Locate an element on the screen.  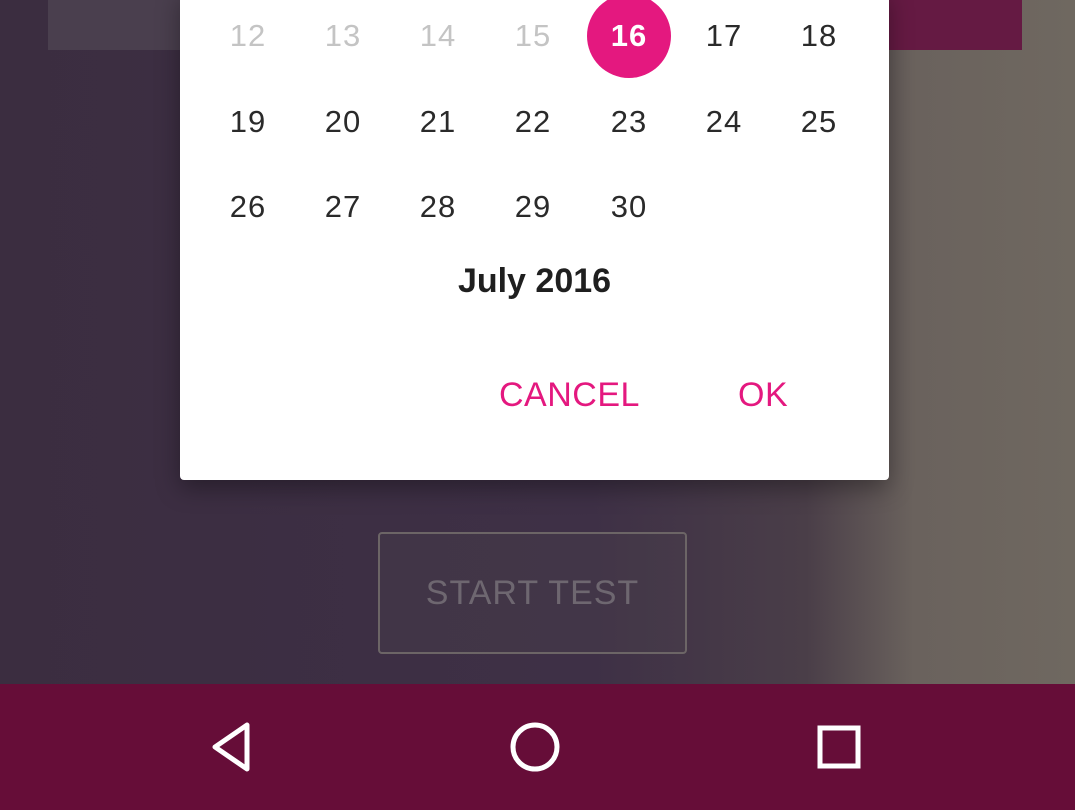
calendar-day: 12 is located at coordinates (248, 35).